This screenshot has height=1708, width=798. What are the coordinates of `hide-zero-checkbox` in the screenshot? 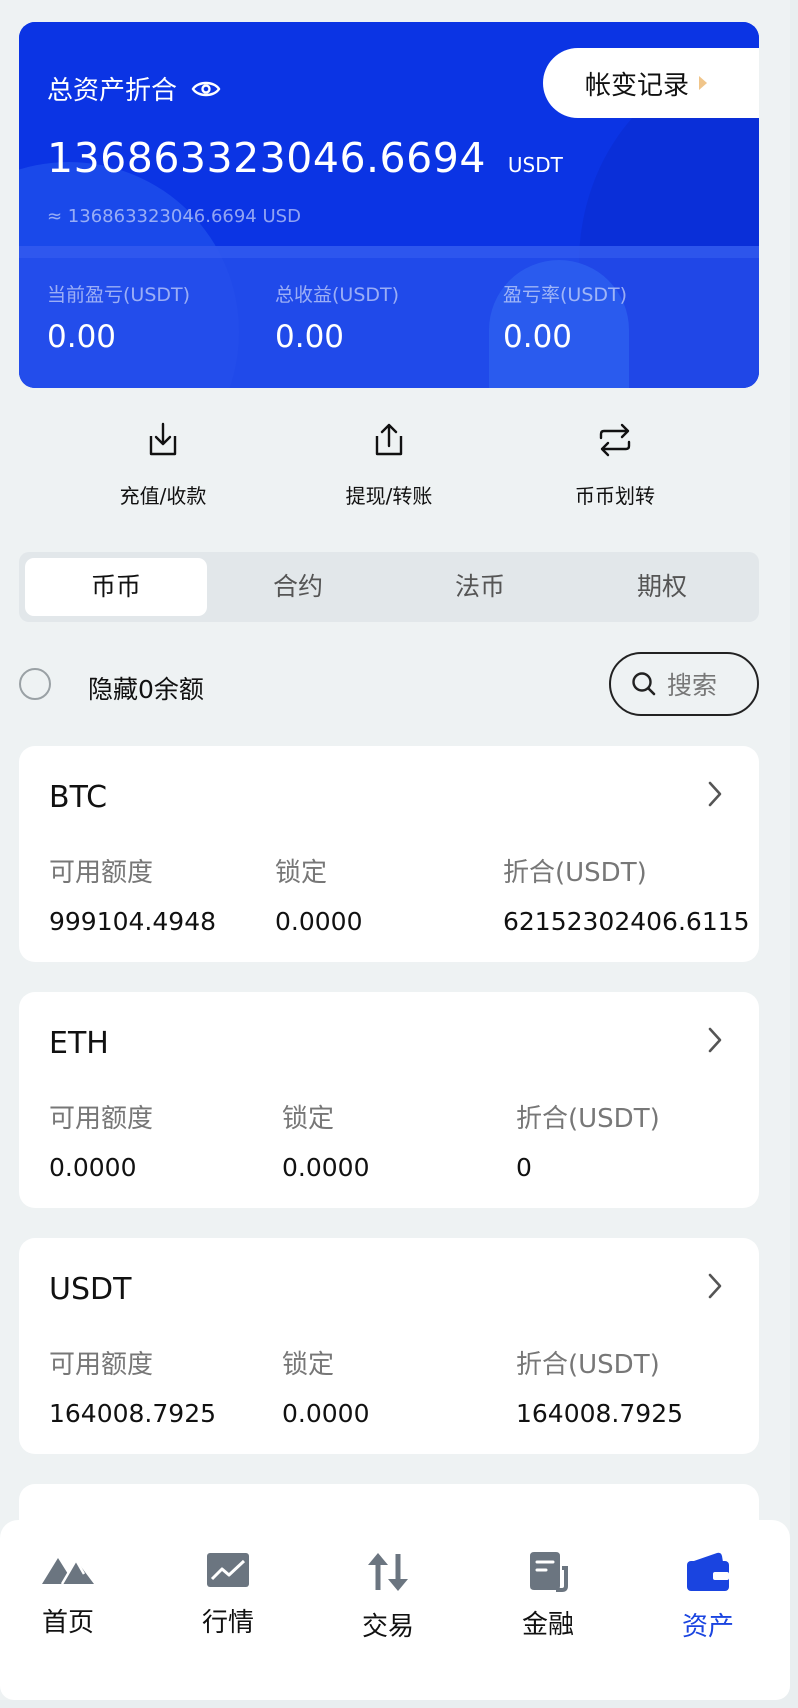 It's located at (35, 684).